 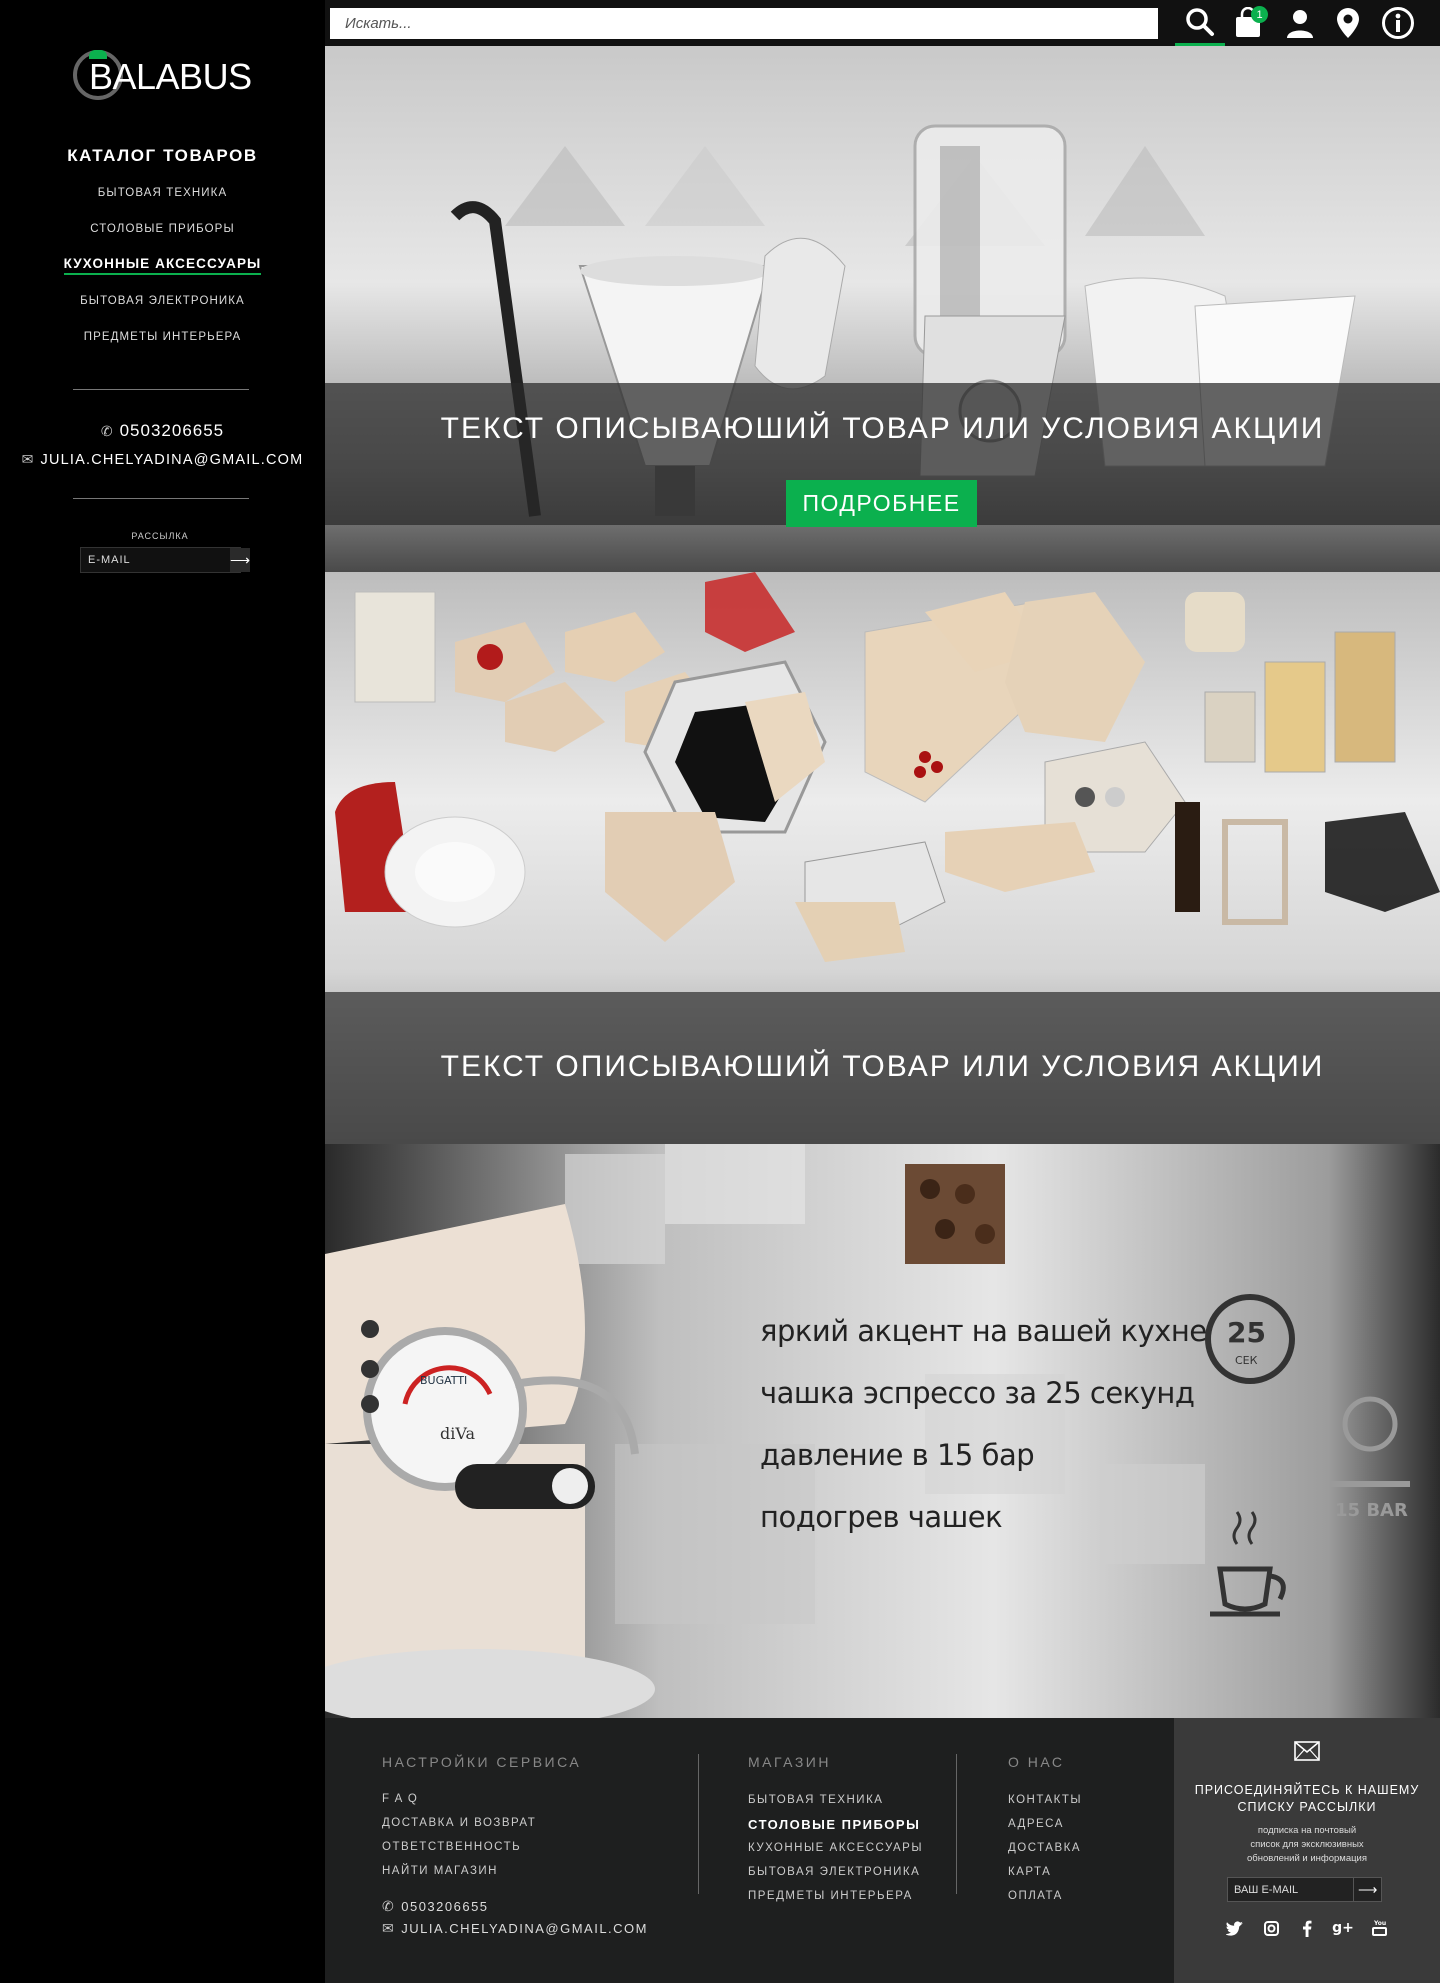 What do you see at coordinates (482, 1762) in the screenshot?
I see `footer-service-heading: НАСТРОЙКИ СЕРВИСА` at bounding box center [482, 1762].